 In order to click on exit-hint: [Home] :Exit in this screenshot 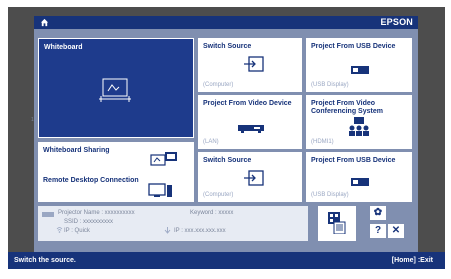, I will do `click(412, 260)`.